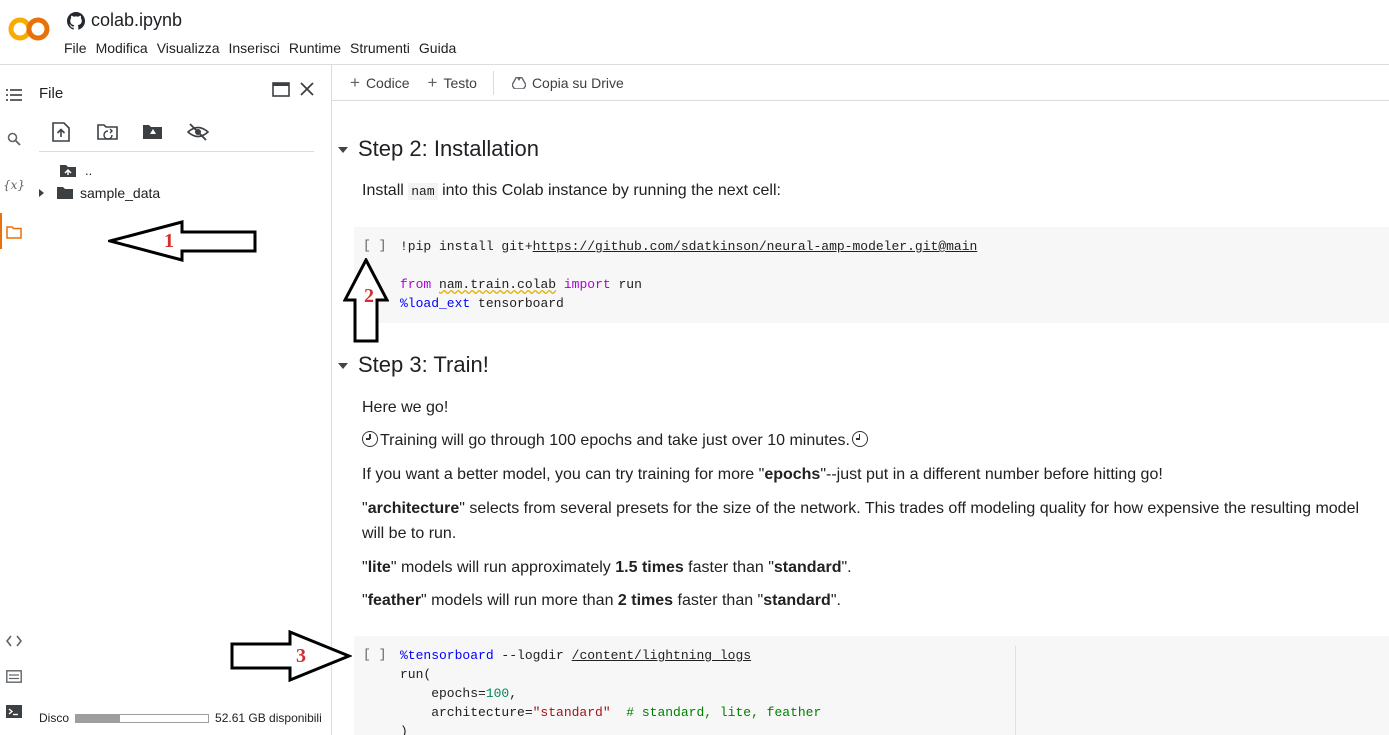 This screenshot has width=1389, height=735. What do you see at coordinates (42, 193) in the screenshot?
I see `chevron-right-icon` at bounding box center [42, 193].